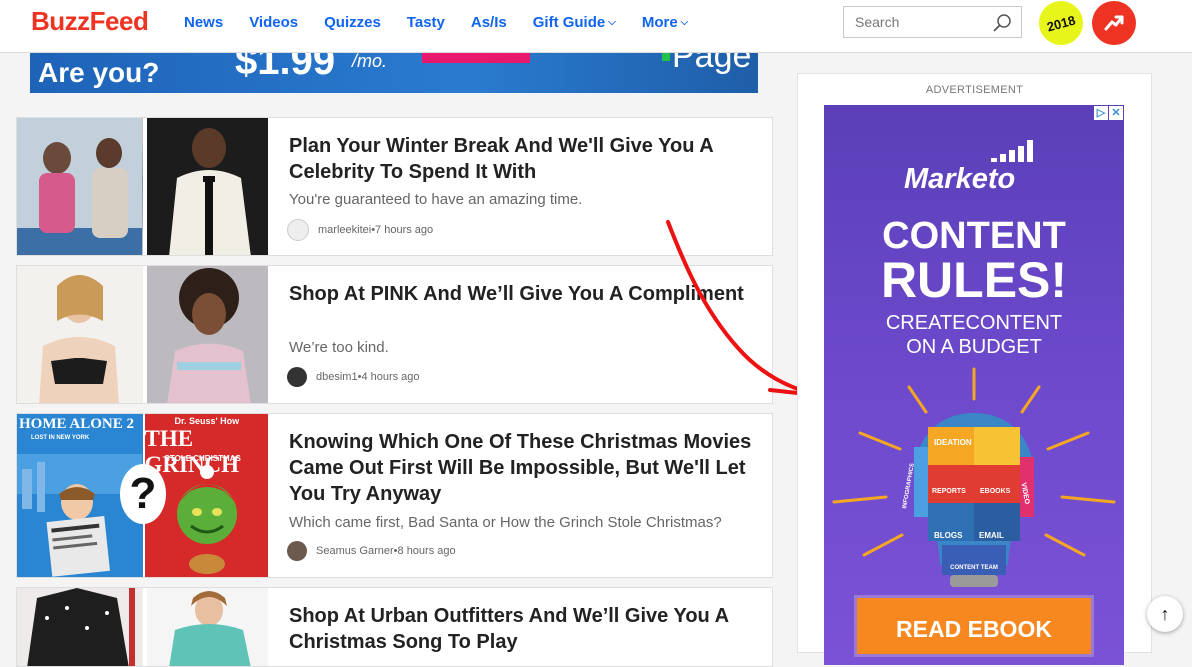 This screenshot has height=667, width=1192. I want to click on bulb-label: EBOOKS, so click(995, 491).